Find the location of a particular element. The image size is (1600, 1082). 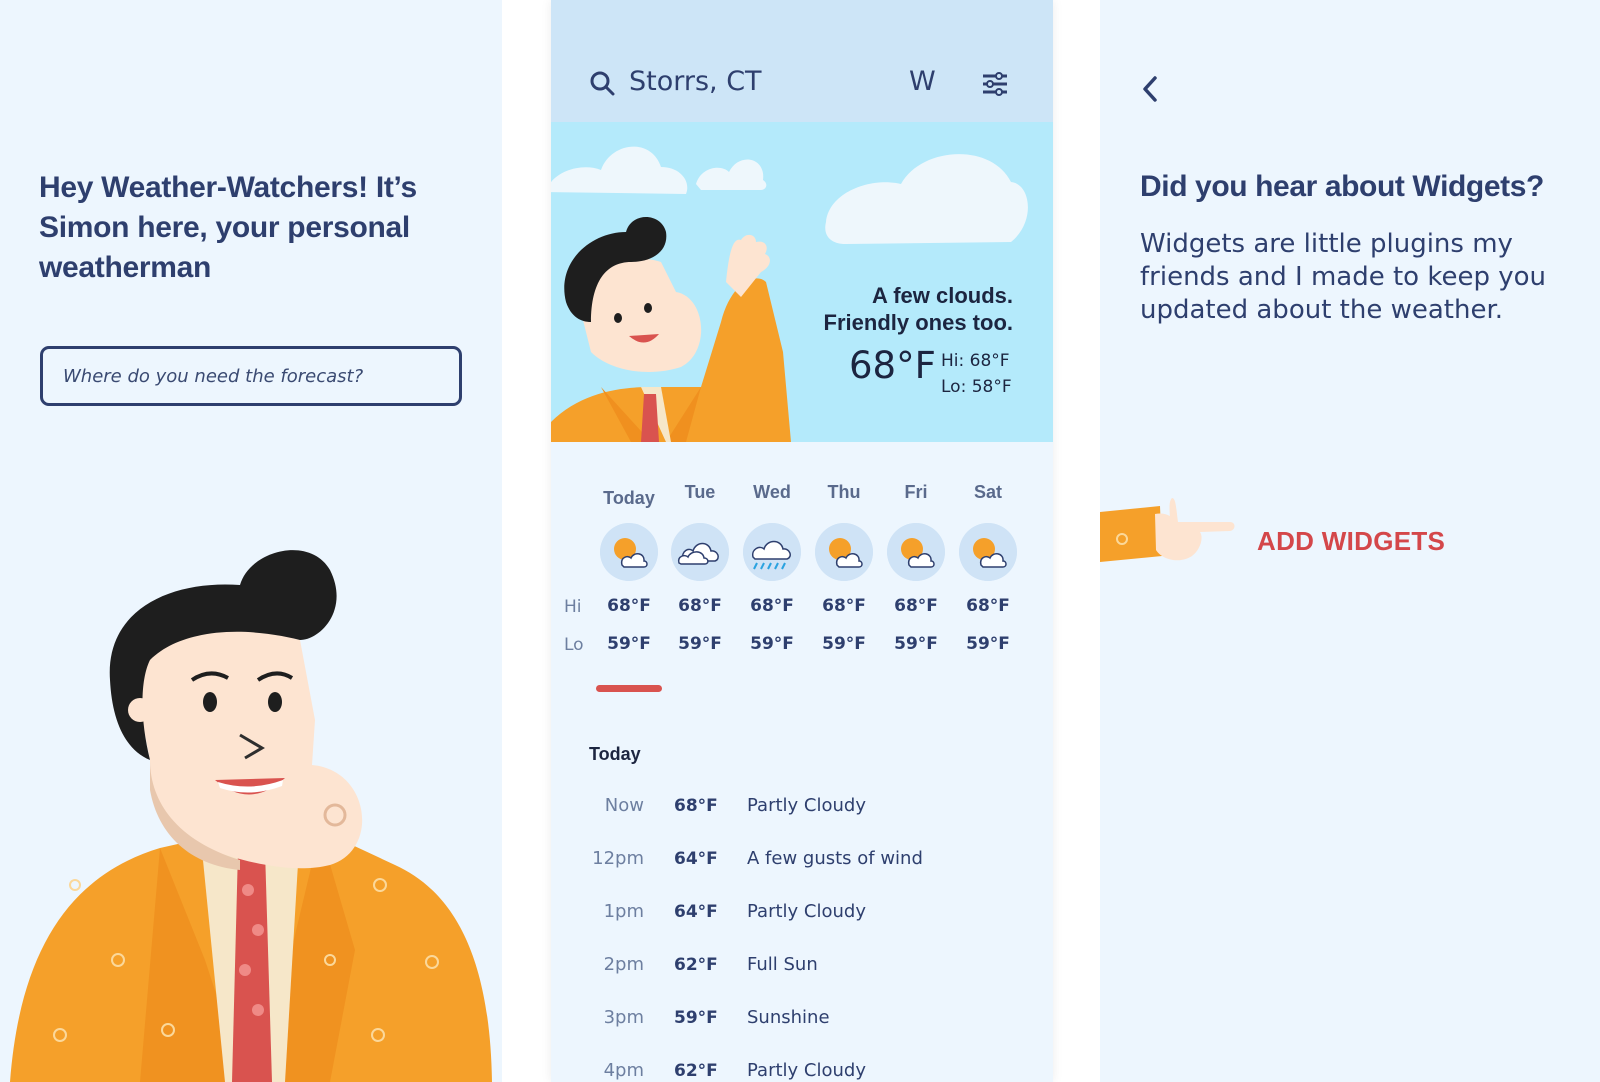

hour-time: Now is located at coordinates (624, 805).